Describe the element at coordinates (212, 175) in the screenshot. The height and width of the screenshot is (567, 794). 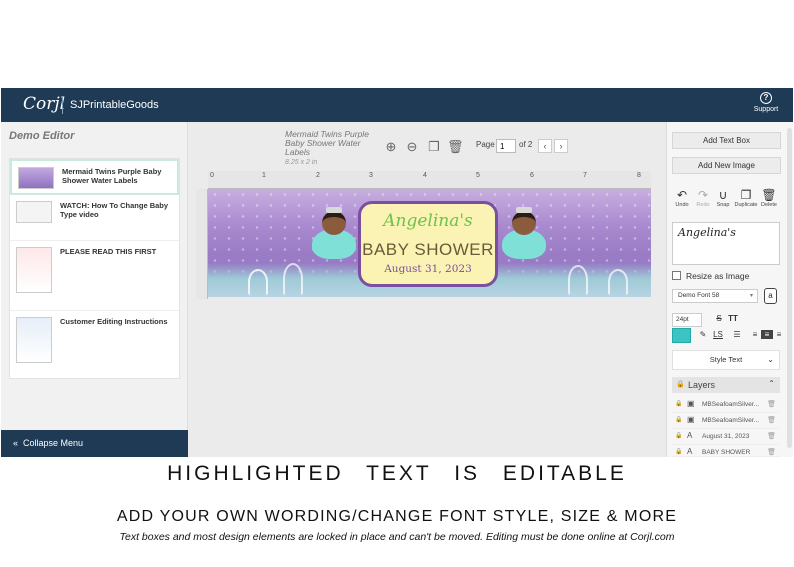
I see `ruler-number: 0` at that location.